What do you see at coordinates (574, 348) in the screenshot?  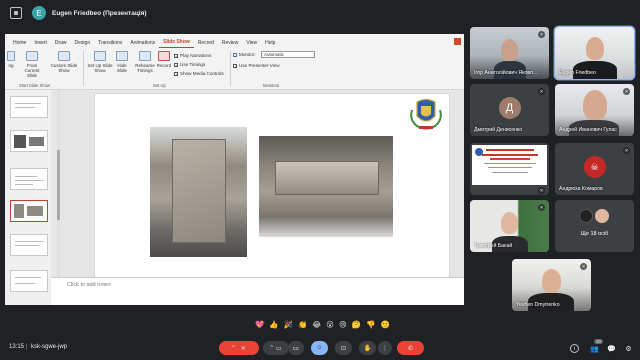 I see `info-icon: i` at bounding box center [574, 348].